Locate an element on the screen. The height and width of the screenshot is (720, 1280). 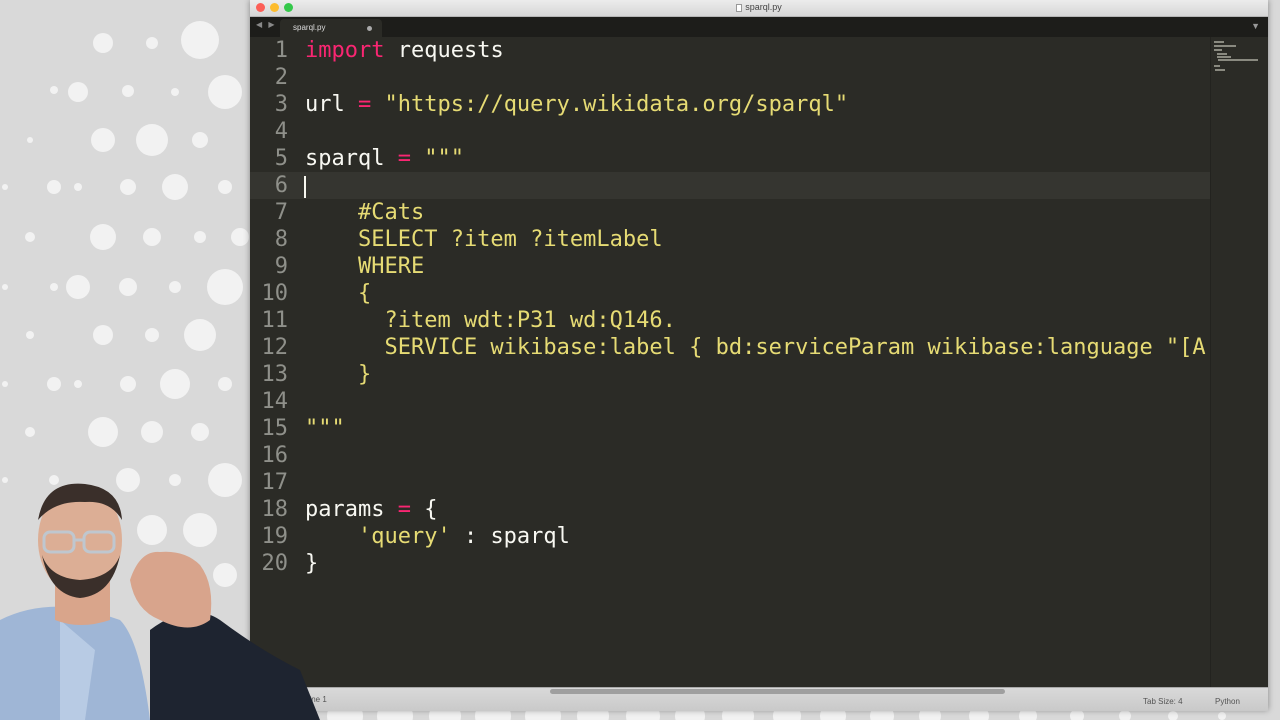
line-number: 15 is located at coordinates (275, 428).